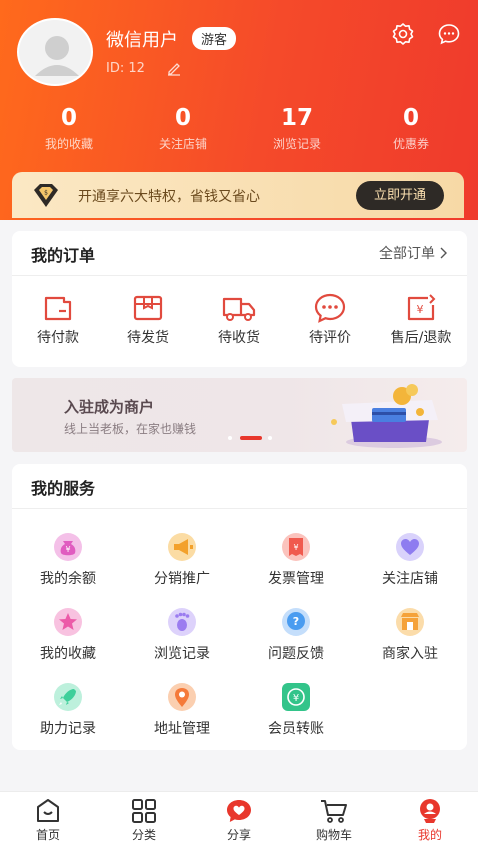  I want to click on star-icon, so click(68, 622).